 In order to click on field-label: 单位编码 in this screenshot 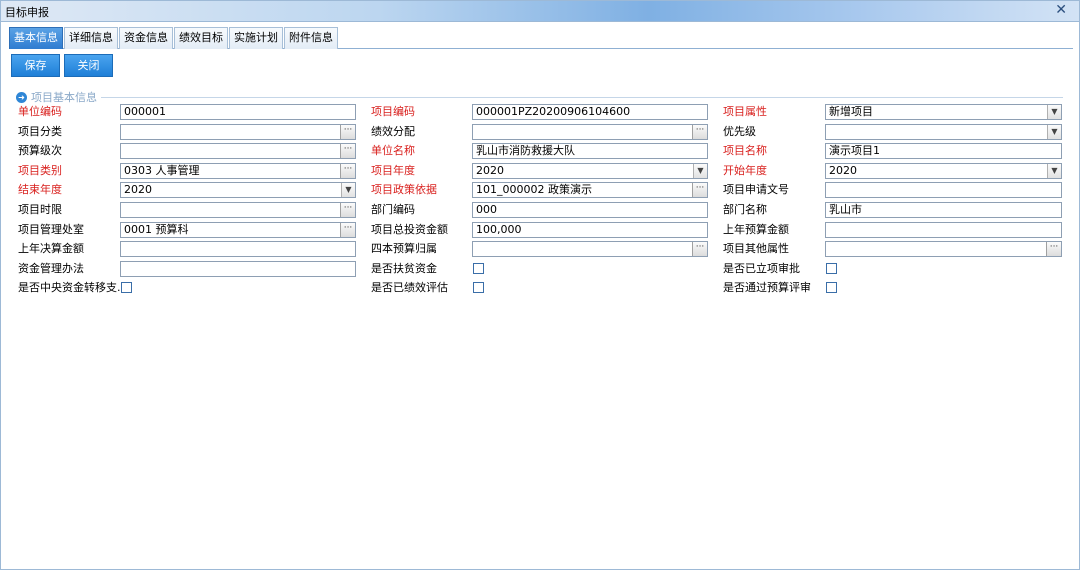, I will do `click(40, 111)`.